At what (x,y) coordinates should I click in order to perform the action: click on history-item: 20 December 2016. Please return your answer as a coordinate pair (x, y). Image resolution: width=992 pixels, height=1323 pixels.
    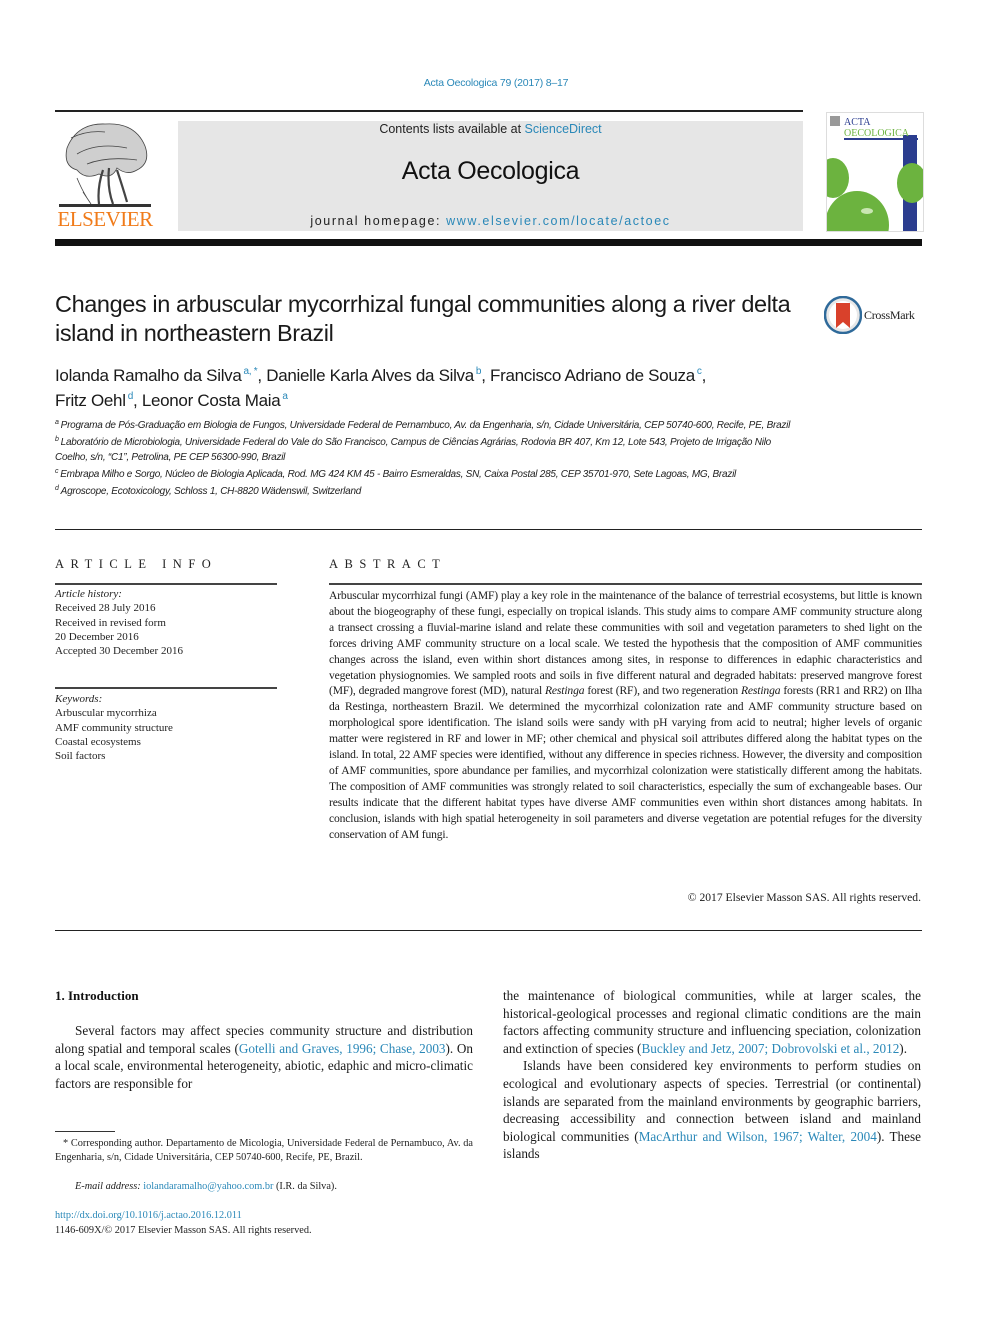
    Looking at the image, I should click on (97, 636).